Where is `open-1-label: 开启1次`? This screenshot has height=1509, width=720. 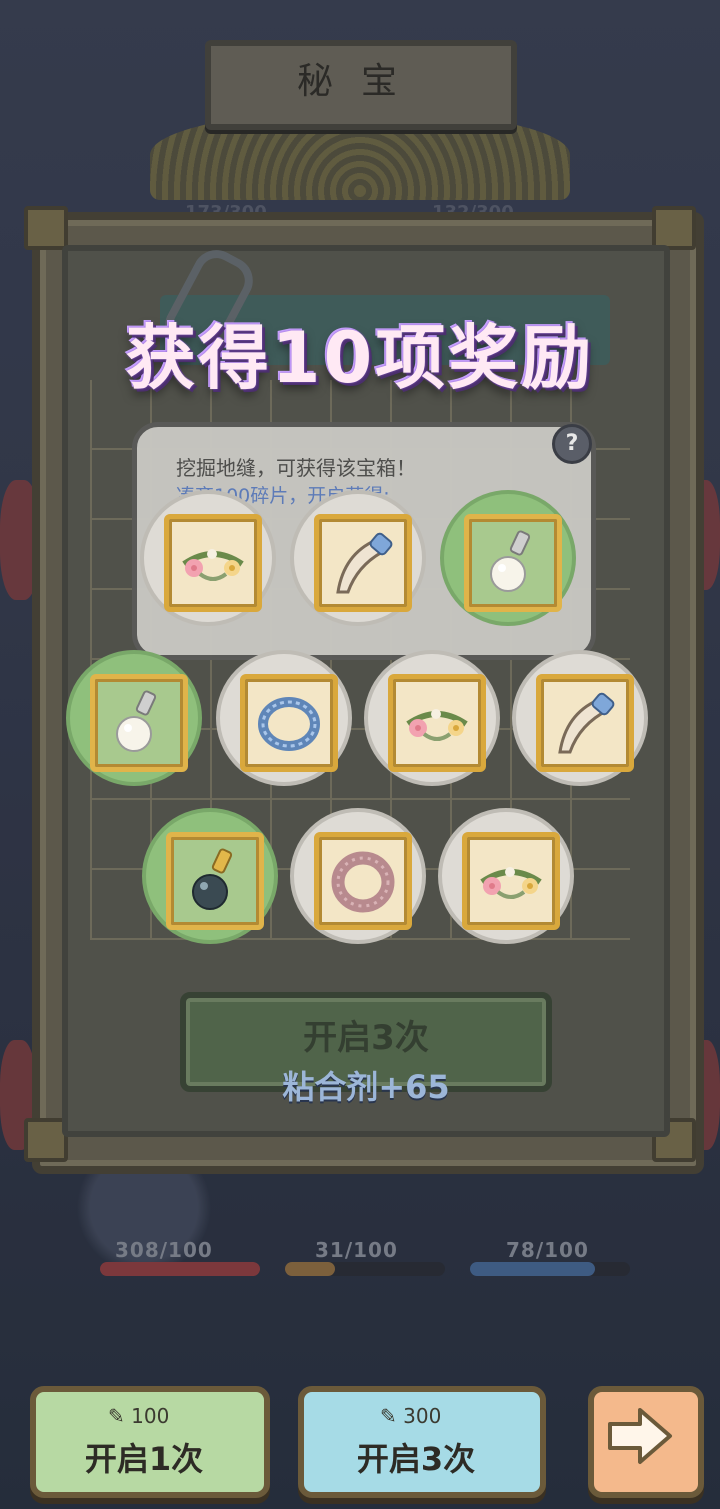
open-1-label: 开启1次 is located at coordinates (144, 1459).